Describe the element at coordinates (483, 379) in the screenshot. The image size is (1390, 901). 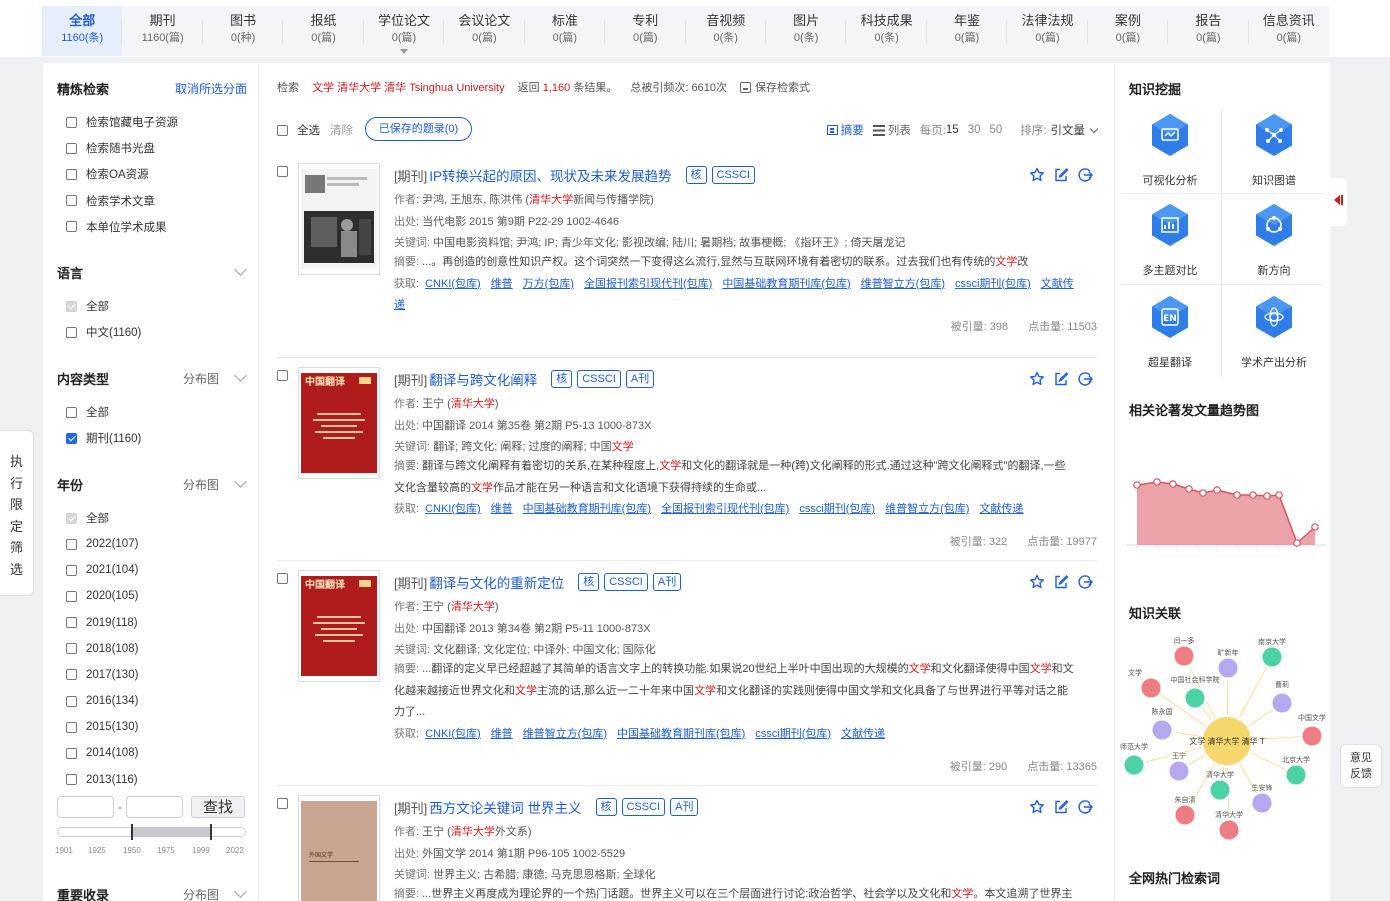
I see `result-title-link: 翻译与跨文化阐释` at that location.